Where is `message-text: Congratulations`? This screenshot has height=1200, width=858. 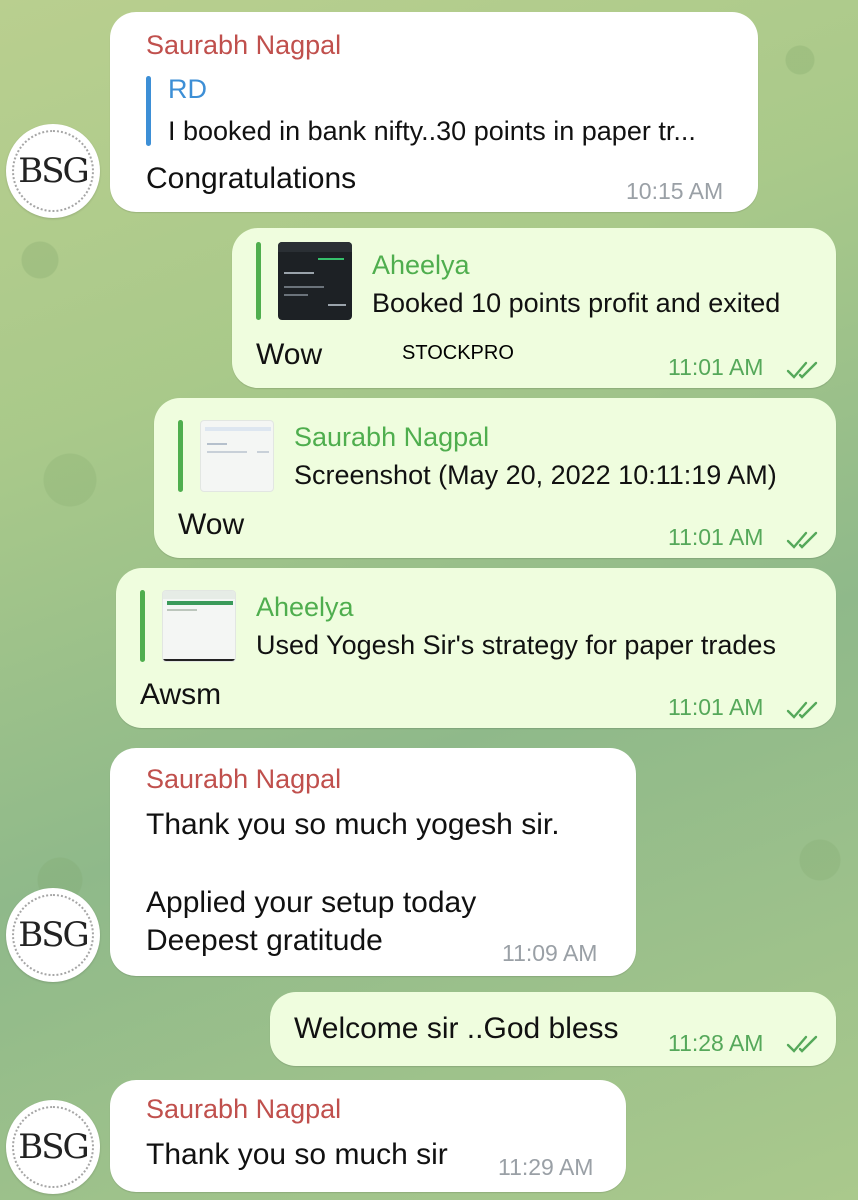
message-text: Congratulations is located at coordinates (251, 178).